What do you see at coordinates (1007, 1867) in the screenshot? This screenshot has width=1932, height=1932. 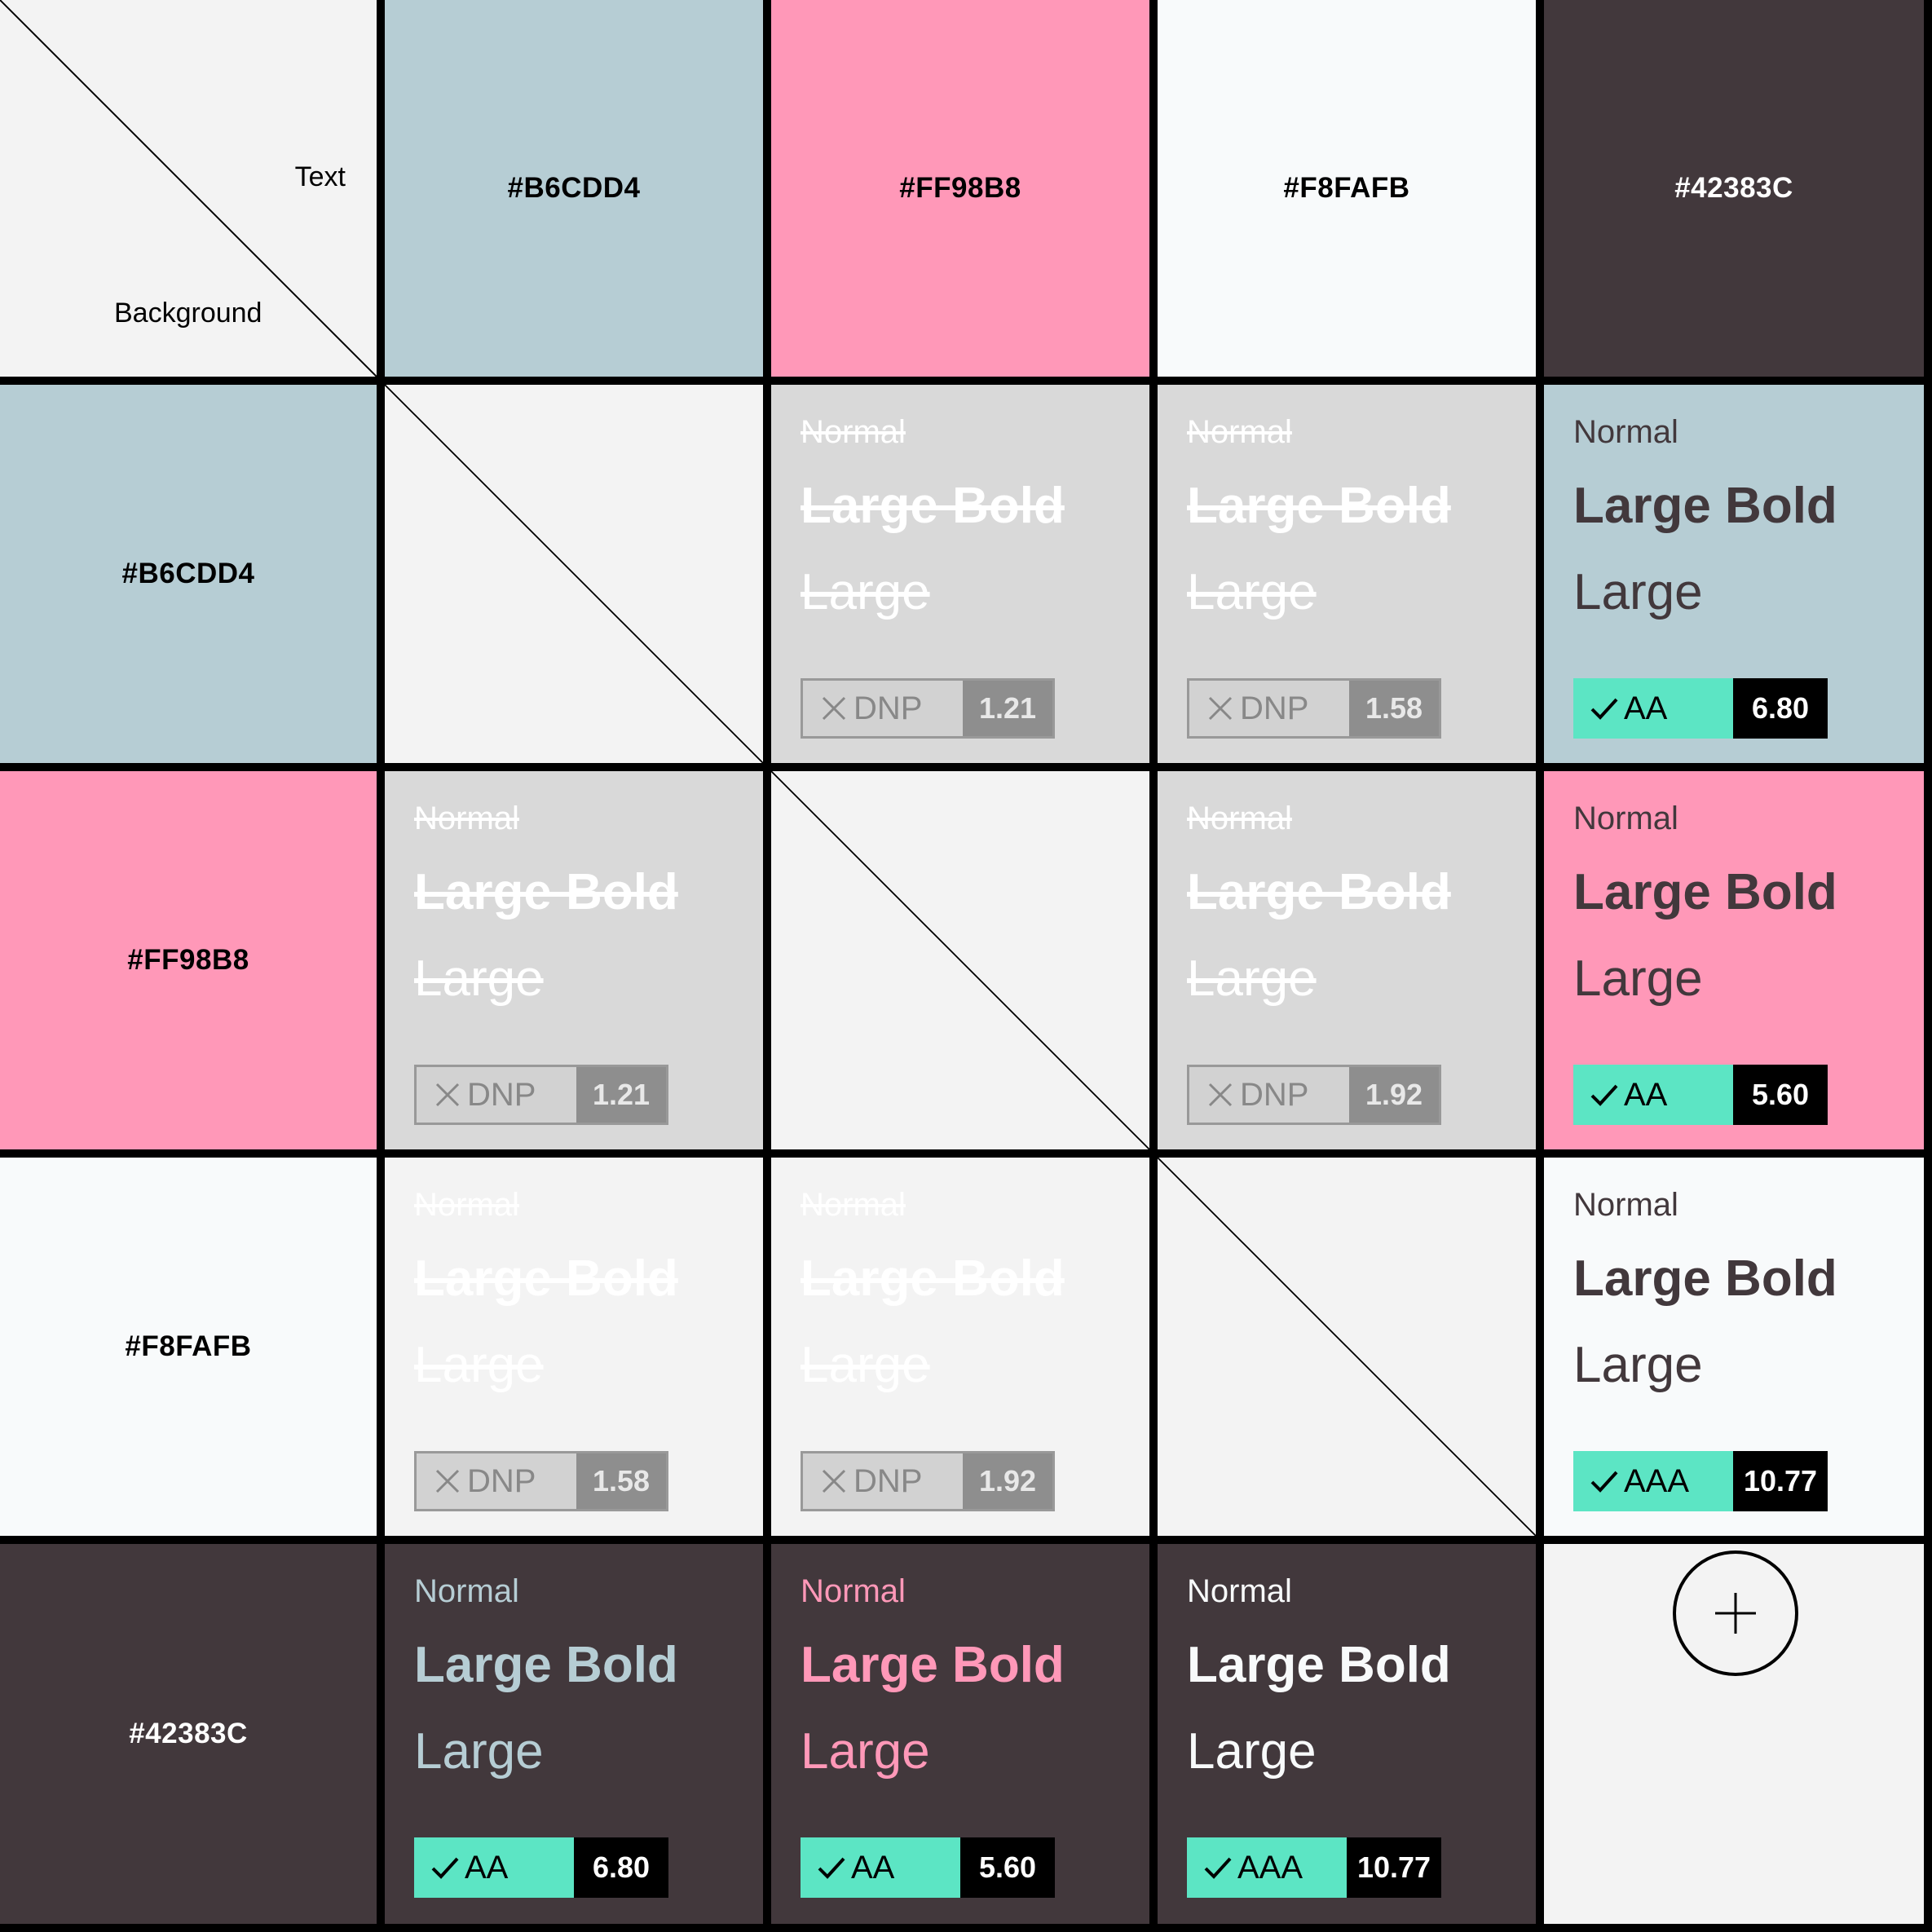 I see `contrast-ratio: 5.60` at bounding box center [1007, 1867].